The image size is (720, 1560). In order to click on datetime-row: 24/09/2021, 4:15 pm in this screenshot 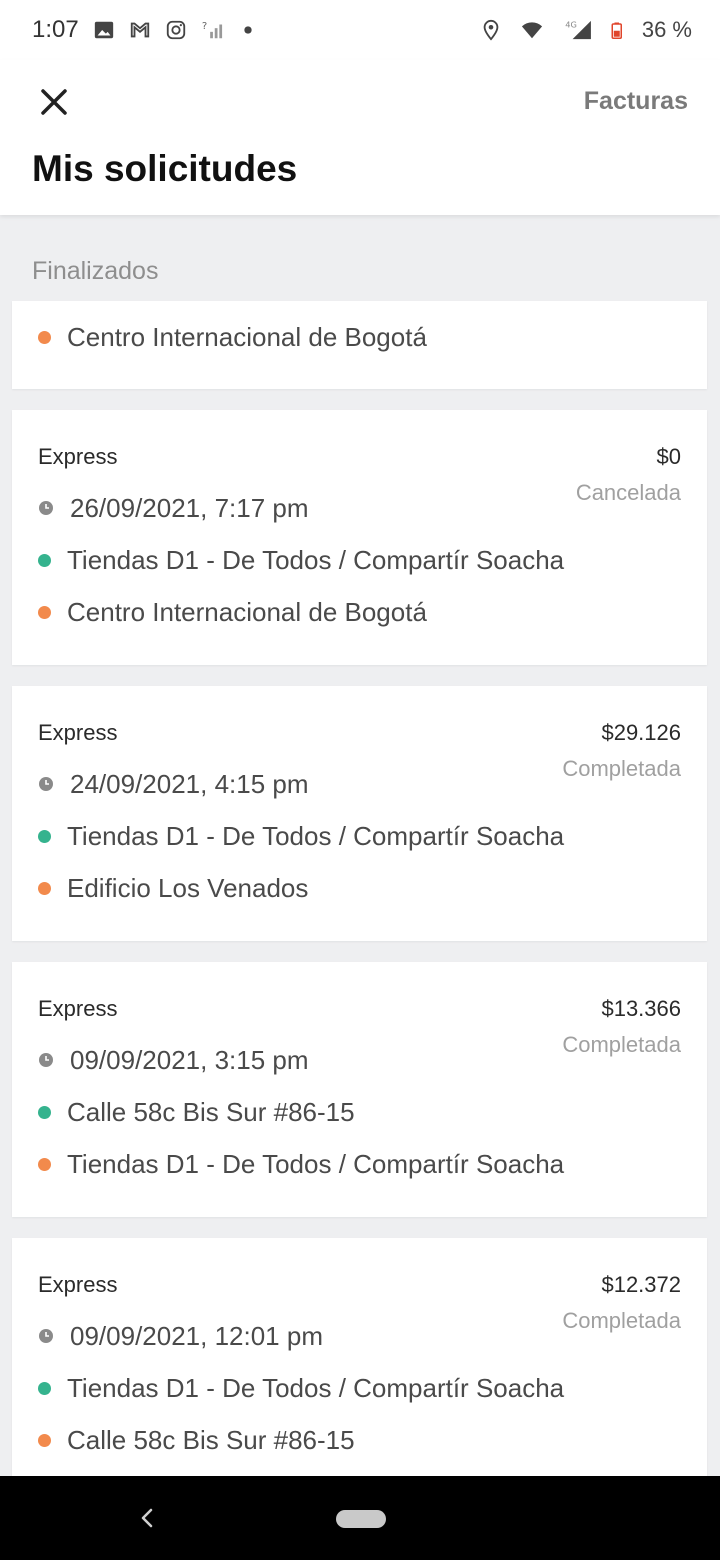, I will do `click(173, 784)`.